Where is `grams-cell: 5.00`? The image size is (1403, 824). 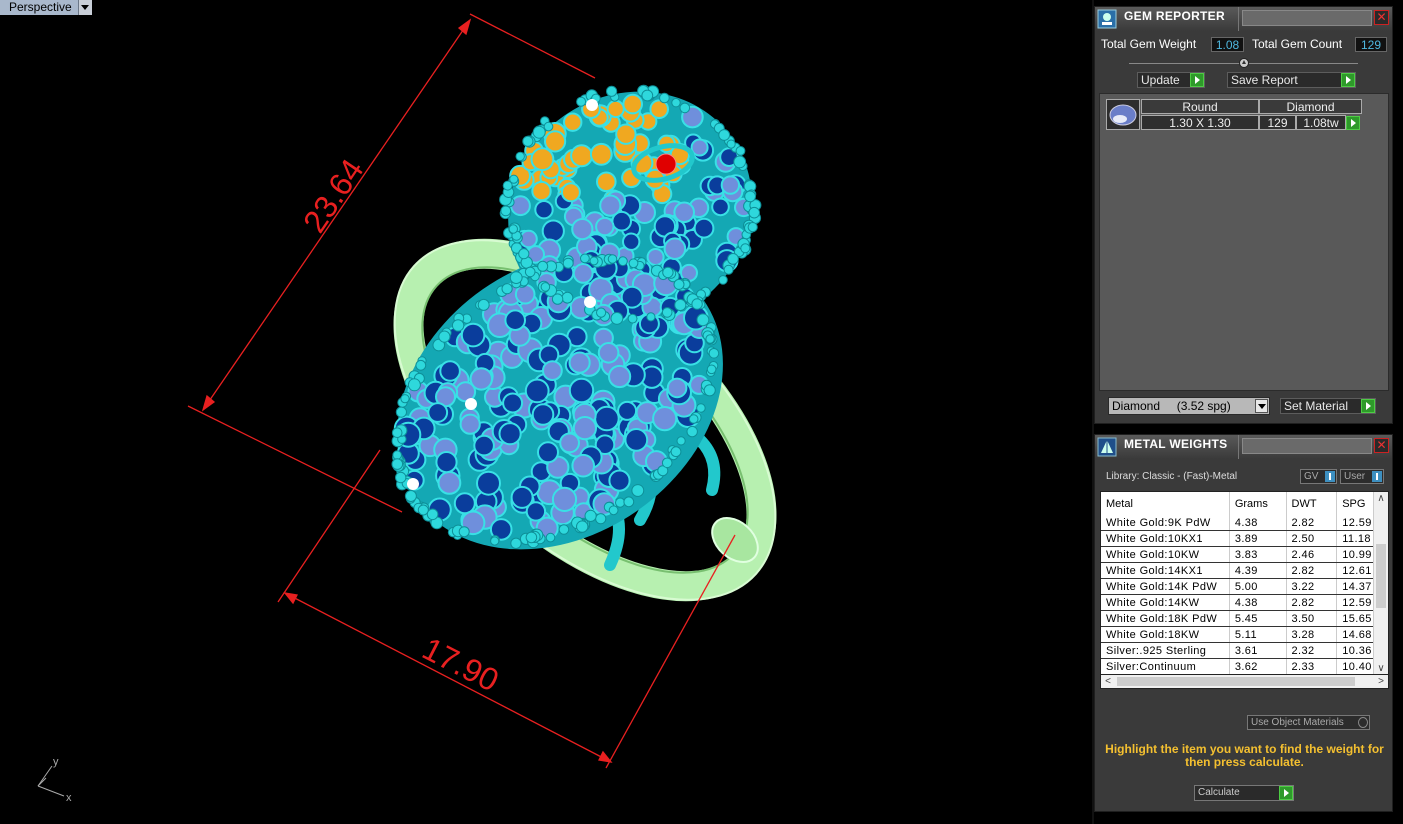 grams-cell: 5.00 is located at coordinates (1258, 586).